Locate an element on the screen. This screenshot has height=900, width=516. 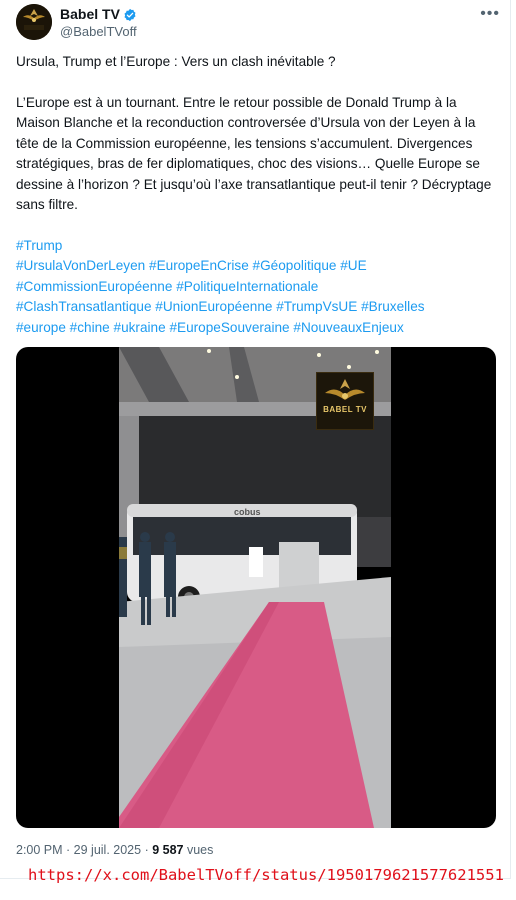
hashtag-link: #ClashTransatlantique is located at coordinates (84, 306).